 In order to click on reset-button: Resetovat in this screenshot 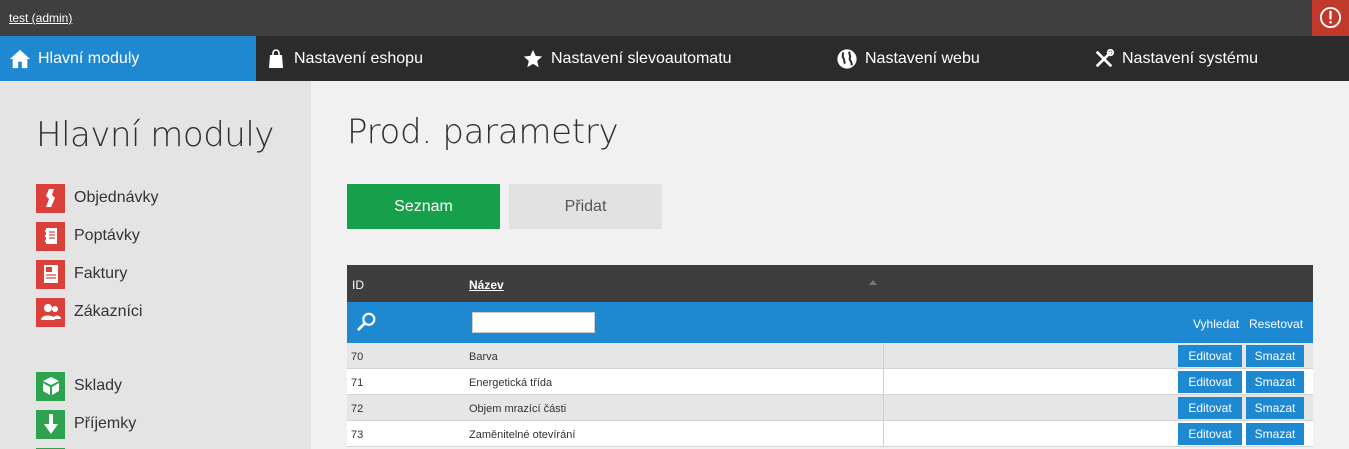, I will do `click(1276, 324)`.